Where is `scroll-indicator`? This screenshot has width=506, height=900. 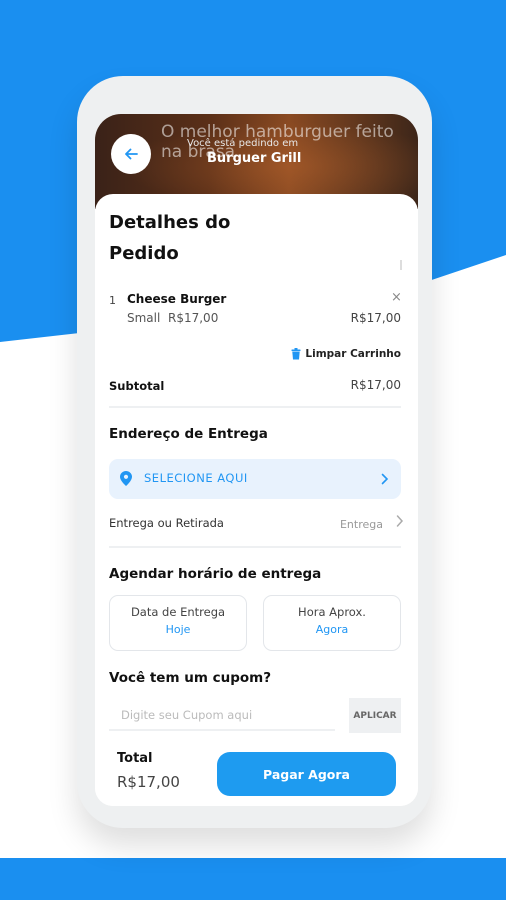
scroll-indicator is located at coordinates (401, 265).